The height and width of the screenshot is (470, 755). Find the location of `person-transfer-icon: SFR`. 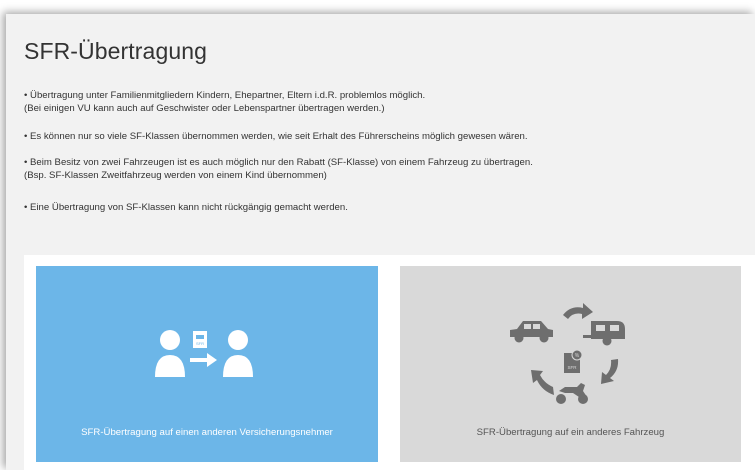

person-transfer-icon: SFR is located at coordinates (204, 353).